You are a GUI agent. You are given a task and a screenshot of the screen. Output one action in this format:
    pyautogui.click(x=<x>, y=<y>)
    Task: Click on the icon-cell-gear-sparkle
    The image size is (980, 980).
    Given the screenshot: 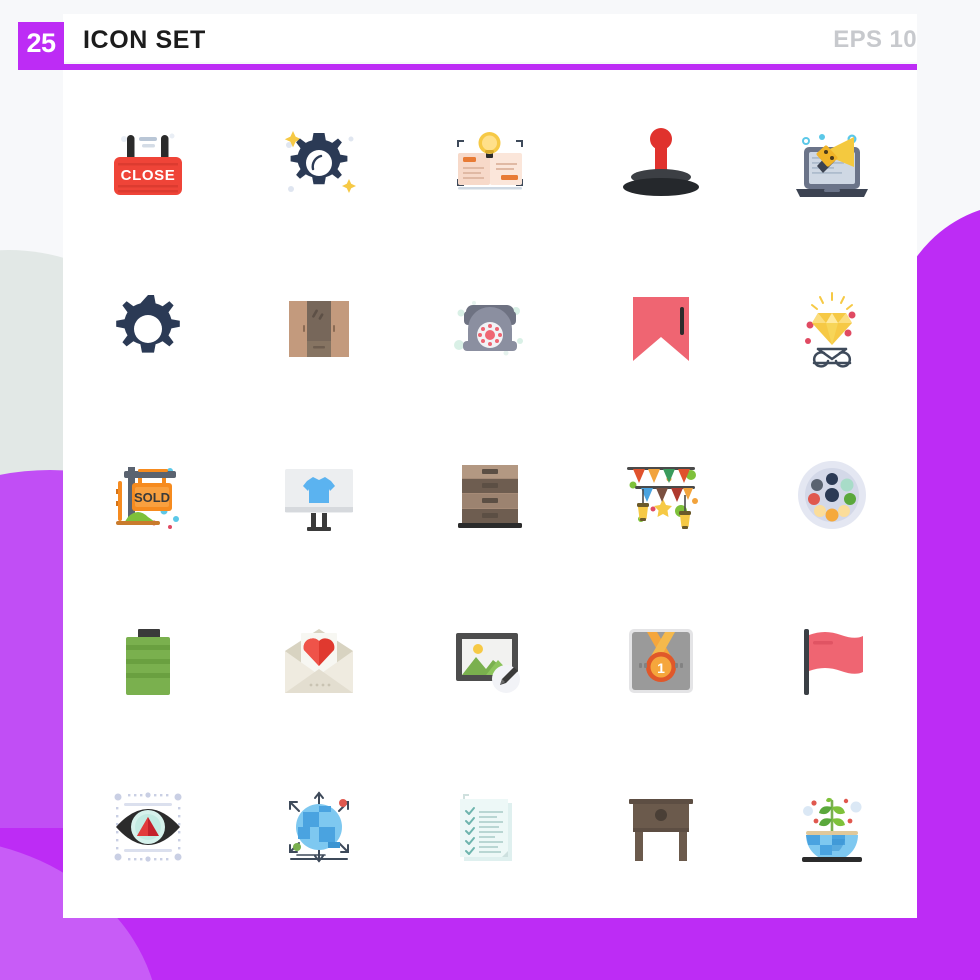 What is the action you would take?
    pyautogui.click(x=319, y=163)
    